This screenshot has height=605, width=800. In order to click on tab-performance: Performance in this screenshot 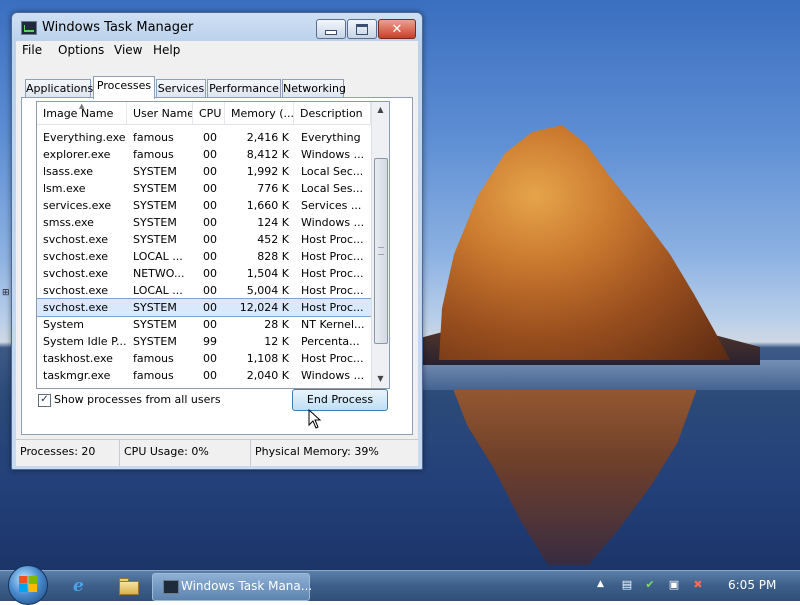, I will do `click(244, 88)`.